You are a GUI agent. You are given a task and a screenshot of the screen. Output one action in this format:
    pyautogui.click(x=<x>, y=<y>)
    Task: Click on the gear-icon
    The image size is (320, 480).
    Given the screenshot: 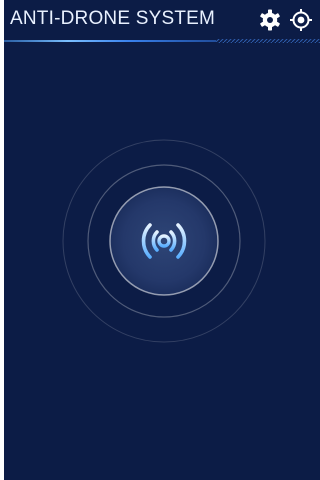 What is the action you would take?
    pyautogui.click(x=270, y=20)
    